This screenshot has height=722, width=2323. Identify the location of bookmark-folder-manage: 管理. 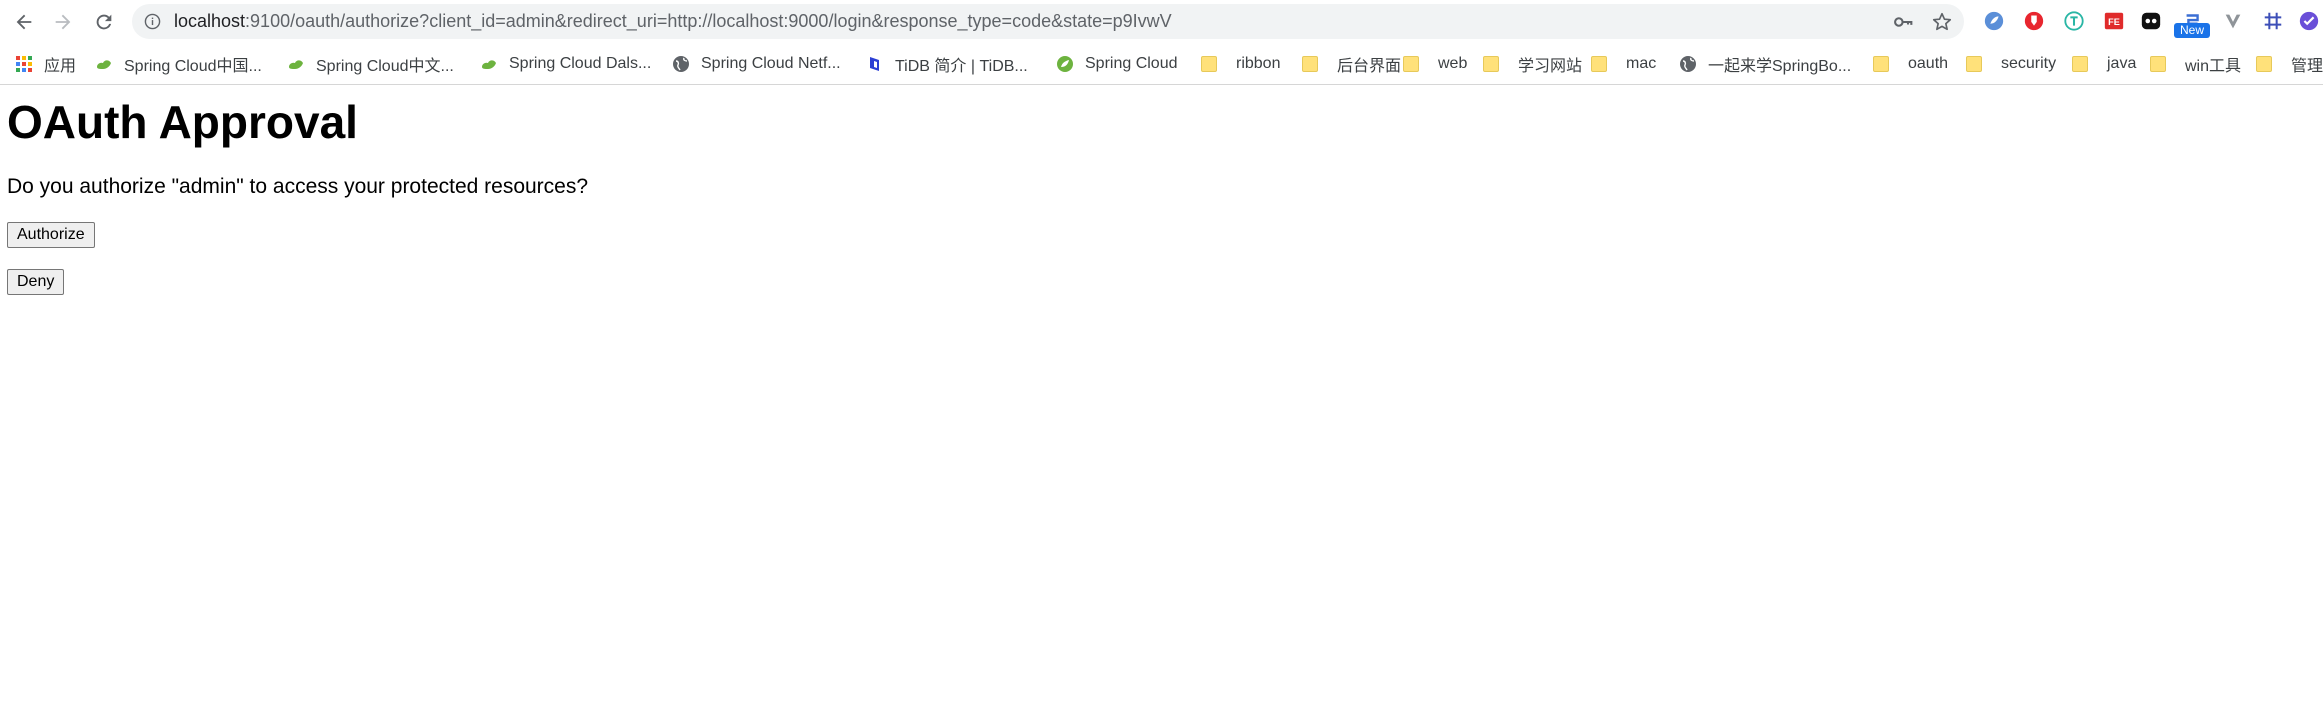
(2289, 63).